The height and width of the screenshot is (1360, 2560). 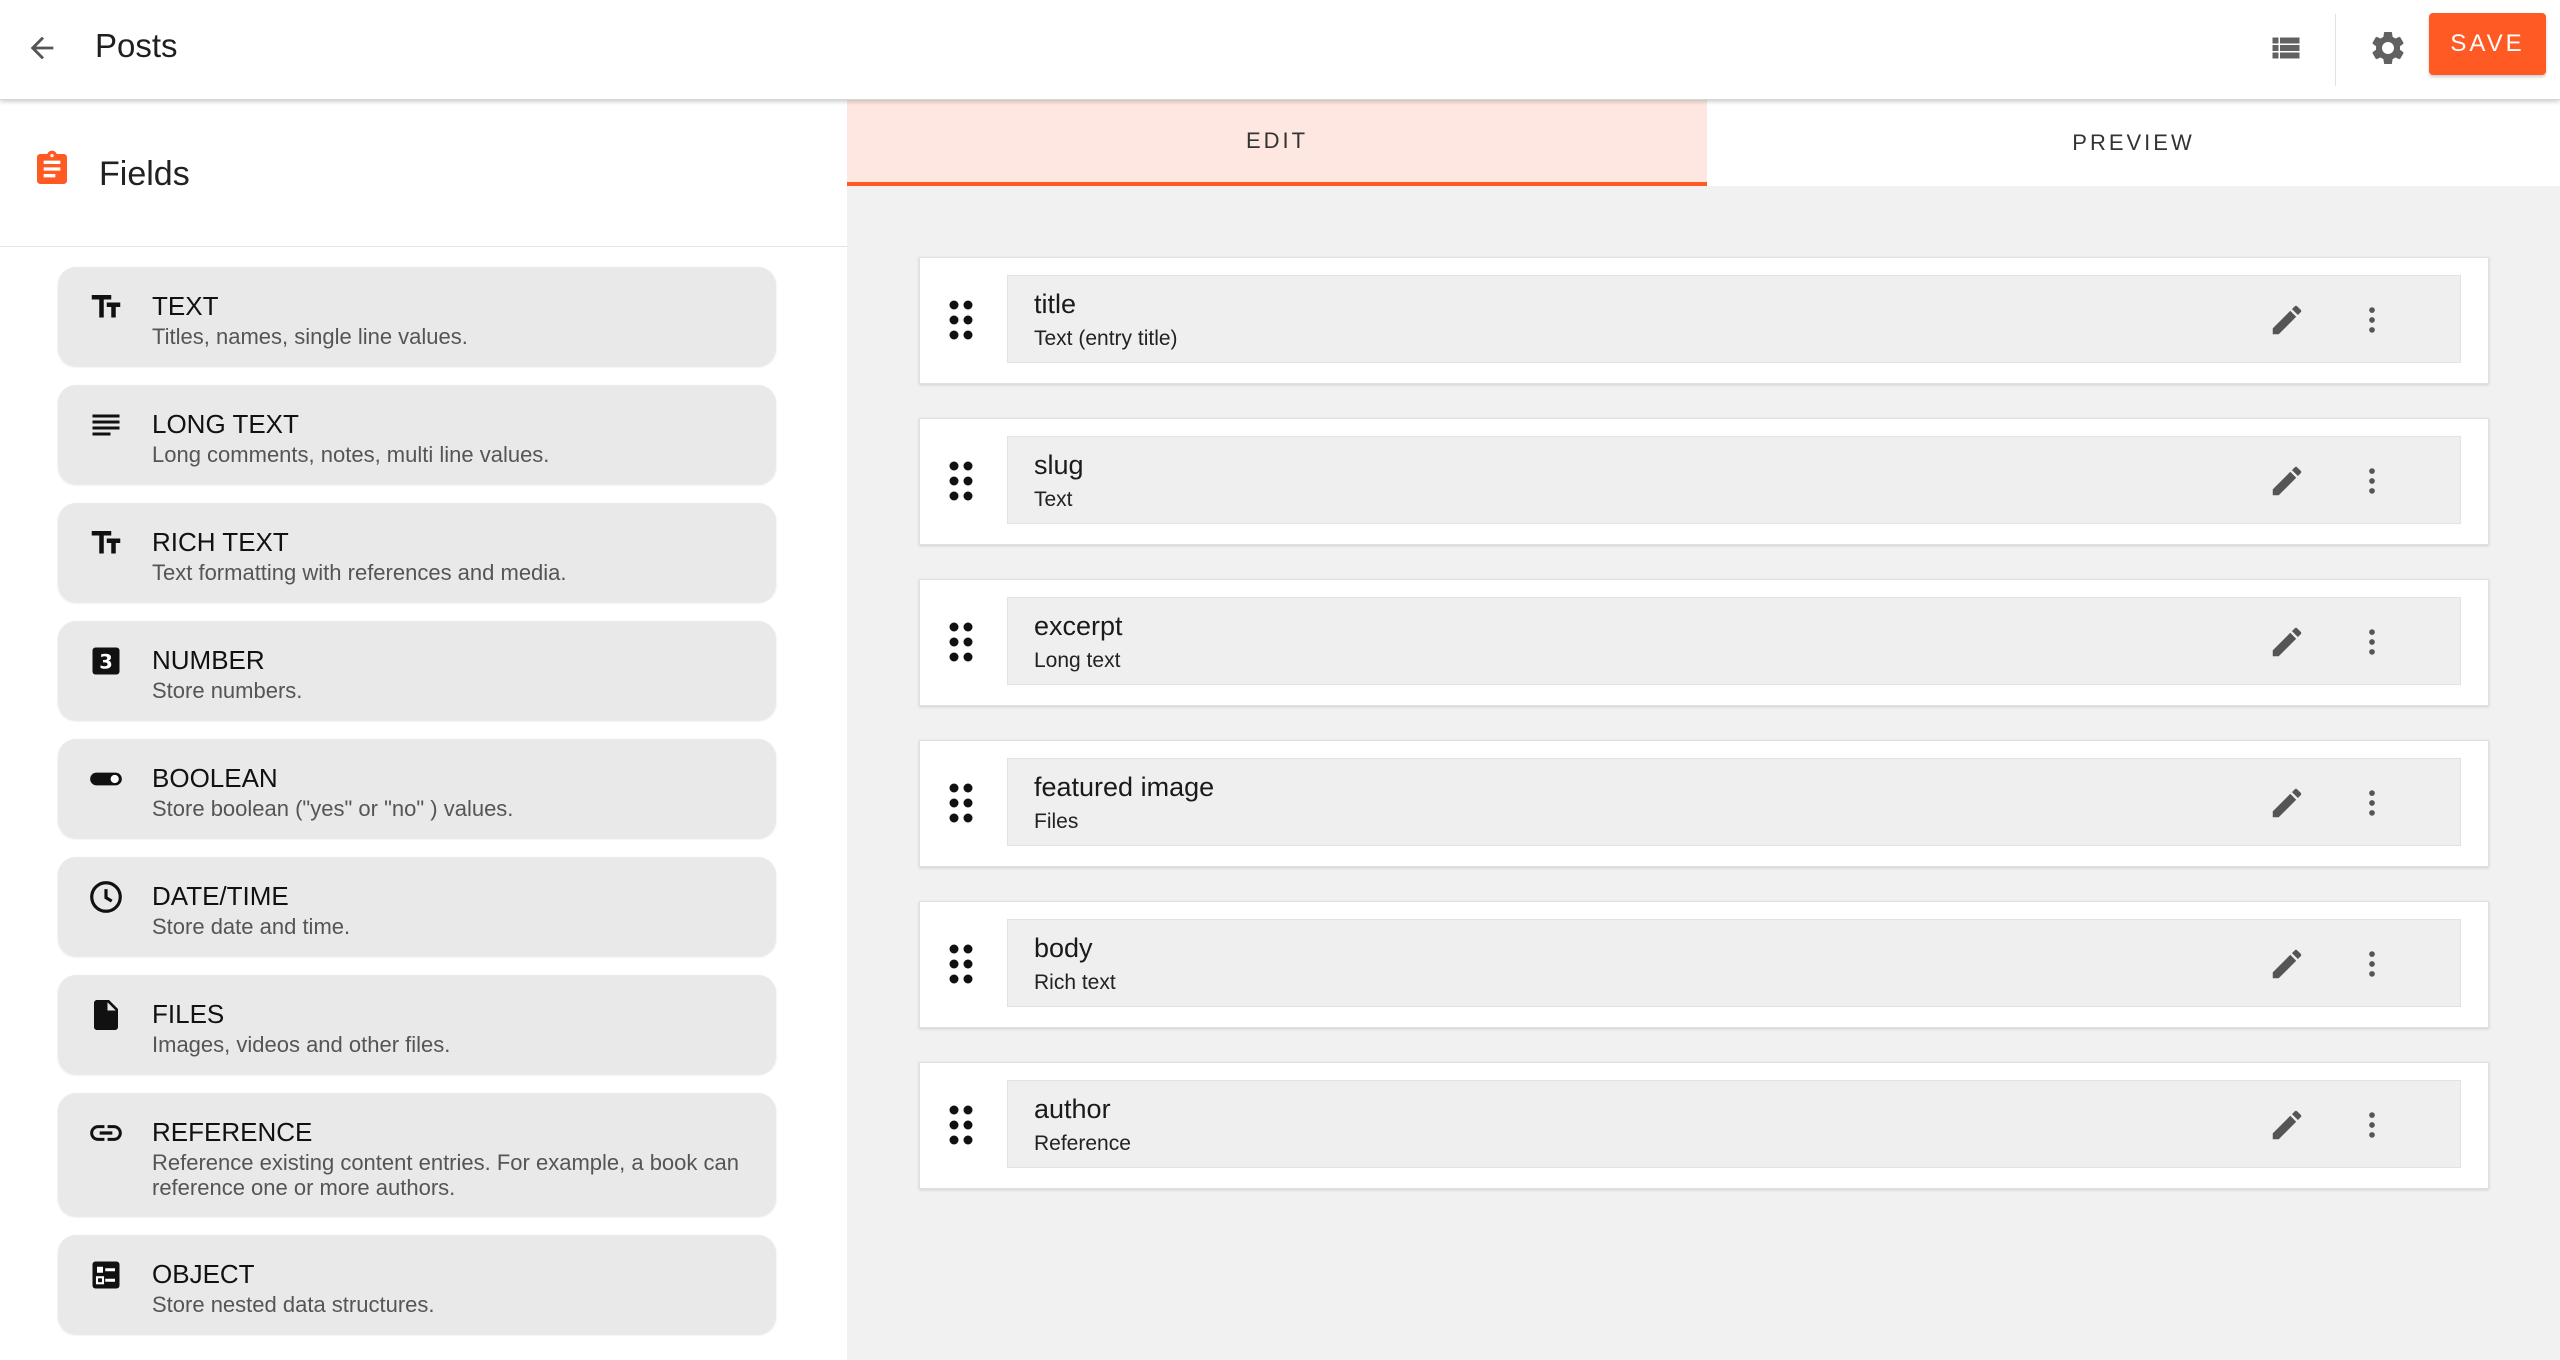 What do you see at coordinates (203, 1274) in the screenshot?
I see `field-type-name: OBJECT` at bounding box center [203, 1274].